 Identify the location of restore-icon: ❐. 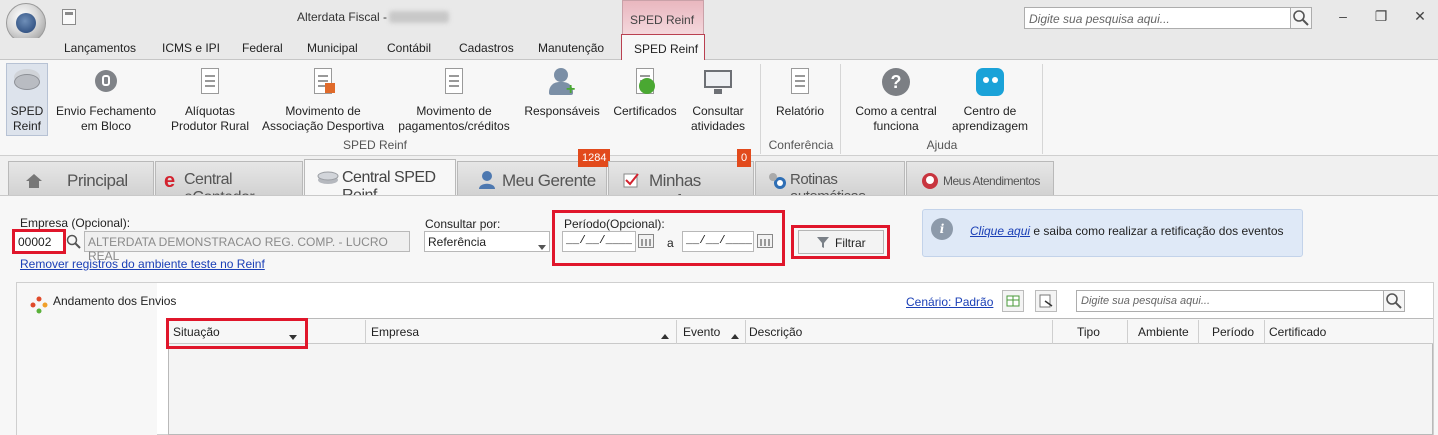
(1381, 16).